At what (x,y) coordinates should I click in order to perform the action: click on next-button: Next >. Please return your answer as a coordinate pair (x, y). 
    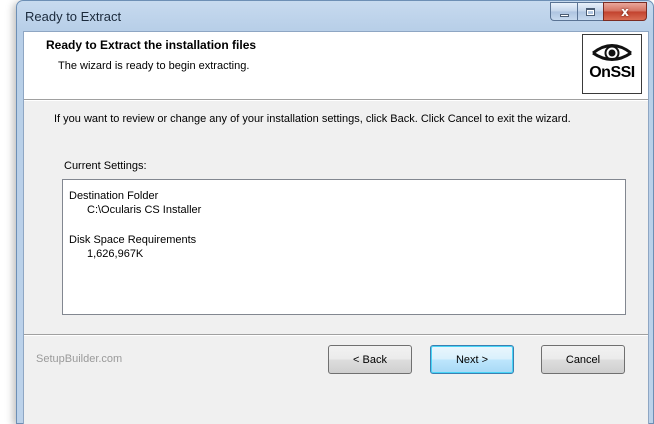
    Looking at the image, I should click on (472, 359).